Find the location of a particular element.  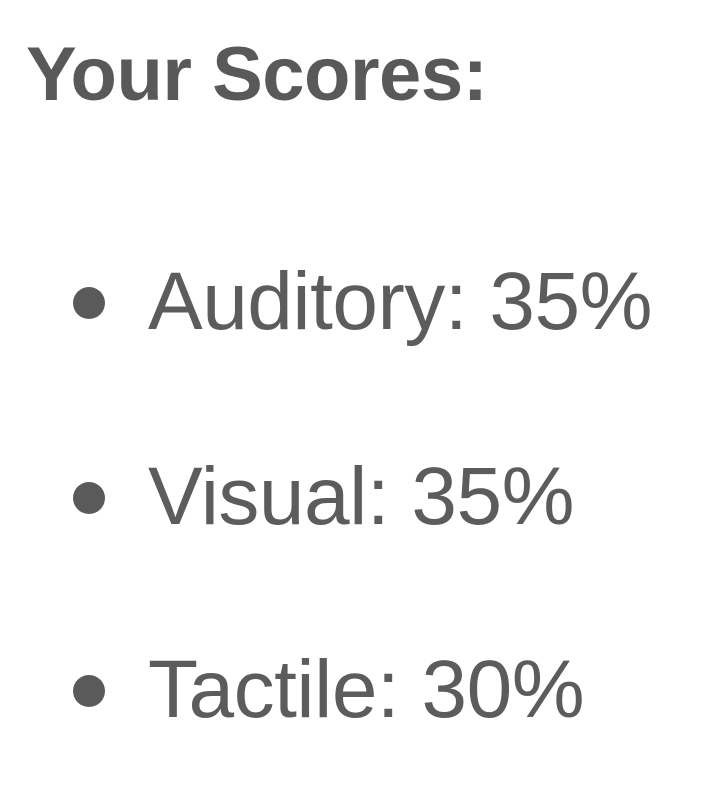

score-item-visual: Visual: 35% is located at coordinates (362, 497).